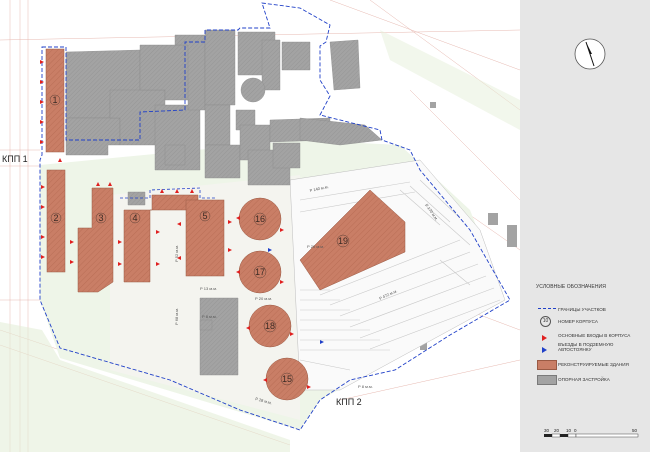  What do you see at coordinates (204, 216) in the screenshot?
I see `building-number-5: 5` at bounding box center [204, 216].